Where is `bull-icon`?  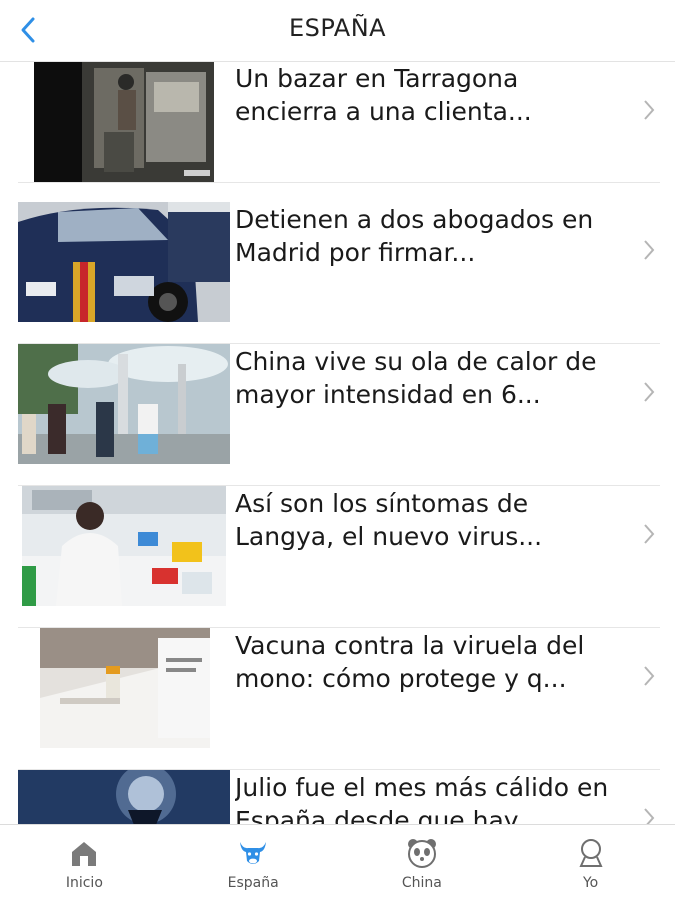 bull-icon is located at coordinates (253, 853).